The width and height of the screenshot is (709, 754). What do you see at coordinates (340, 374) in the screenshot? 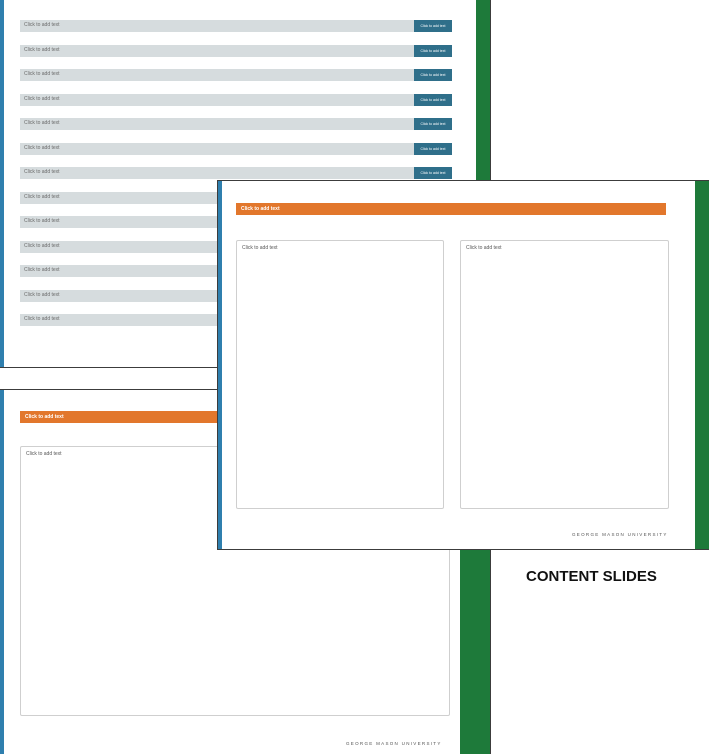
I see `left-column-placeholder-box: Click to add text` at bounding box center [340, 374].